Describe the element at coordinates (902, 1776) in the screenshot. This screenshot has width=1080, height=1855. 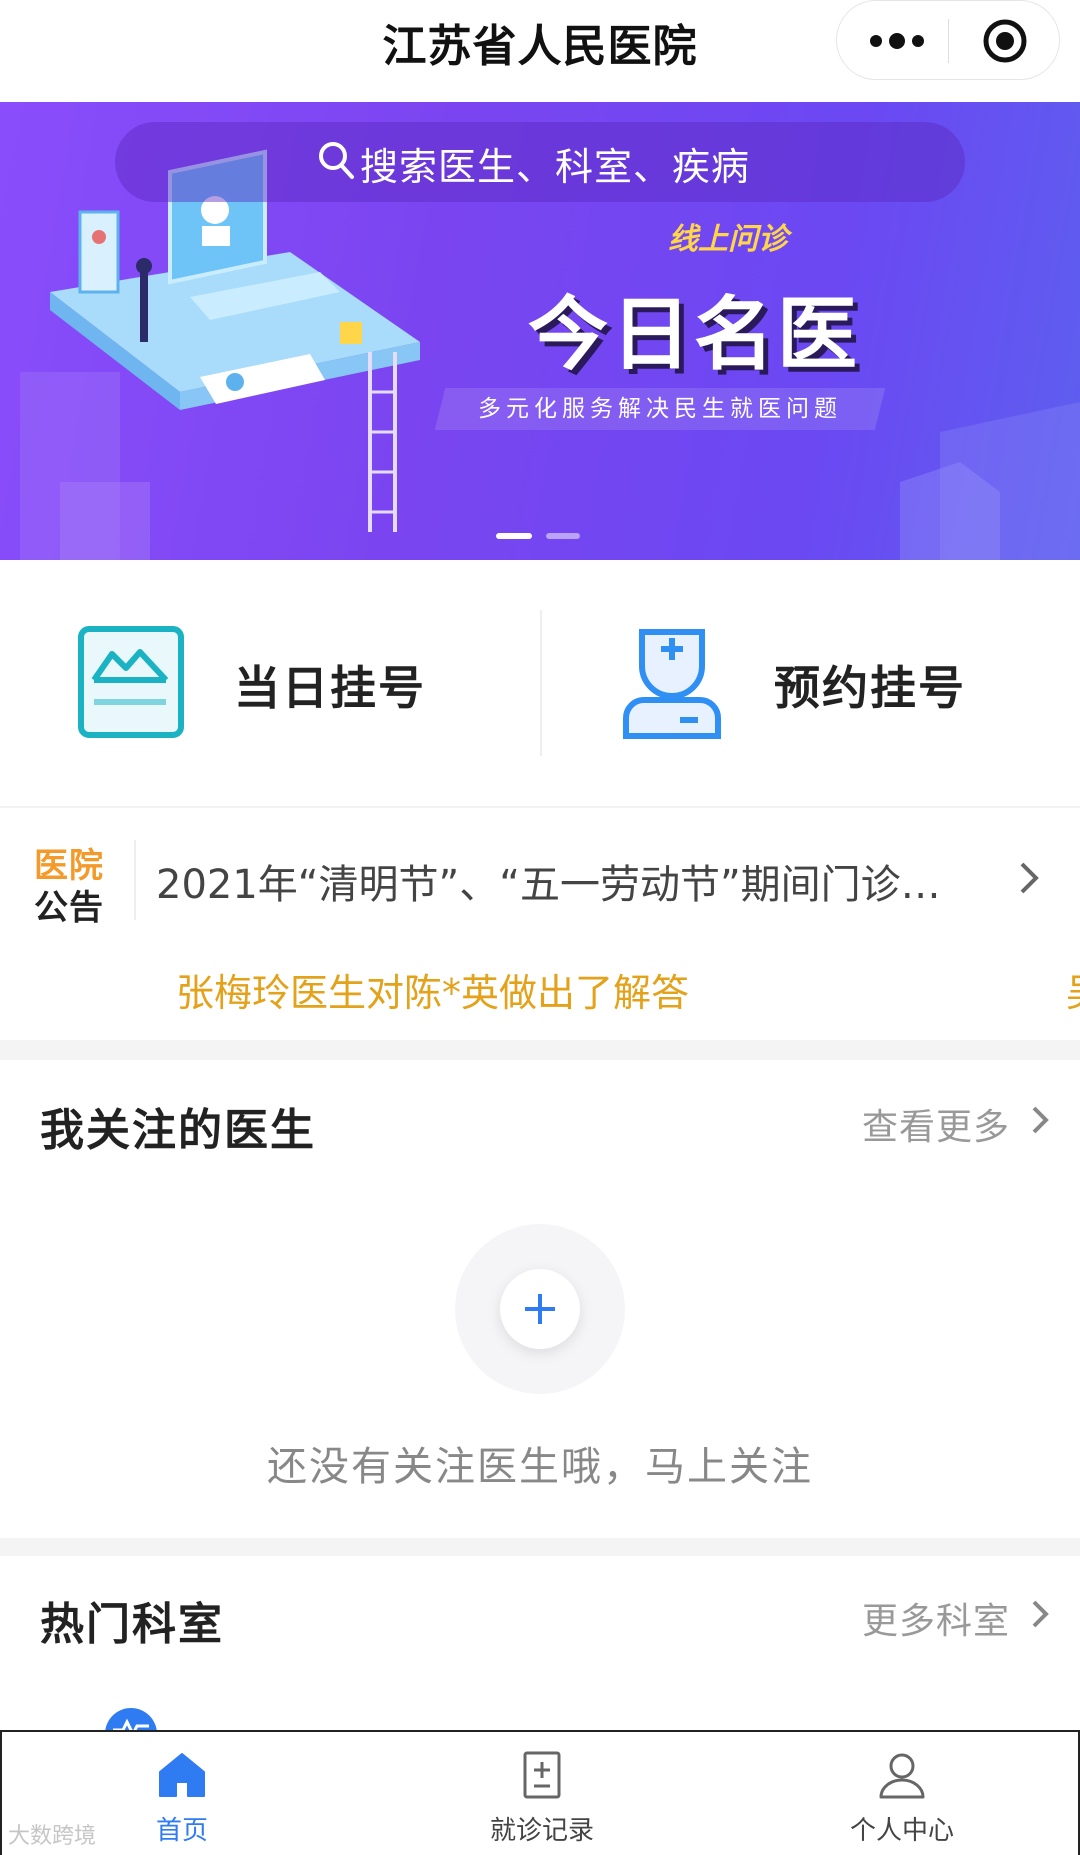
I see `user-icon` at that location.